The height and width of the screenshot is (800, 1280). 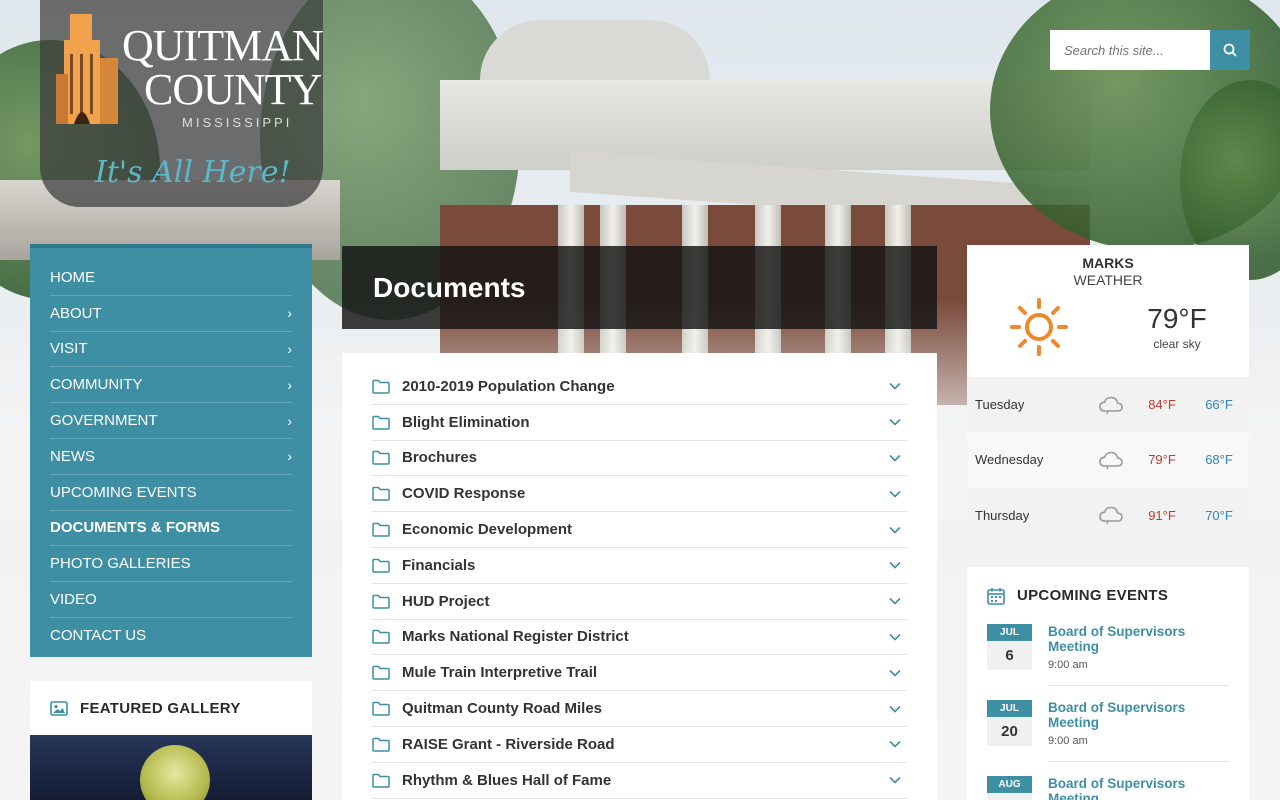 I want to click on search-icon, so click(x=1230, y=50).